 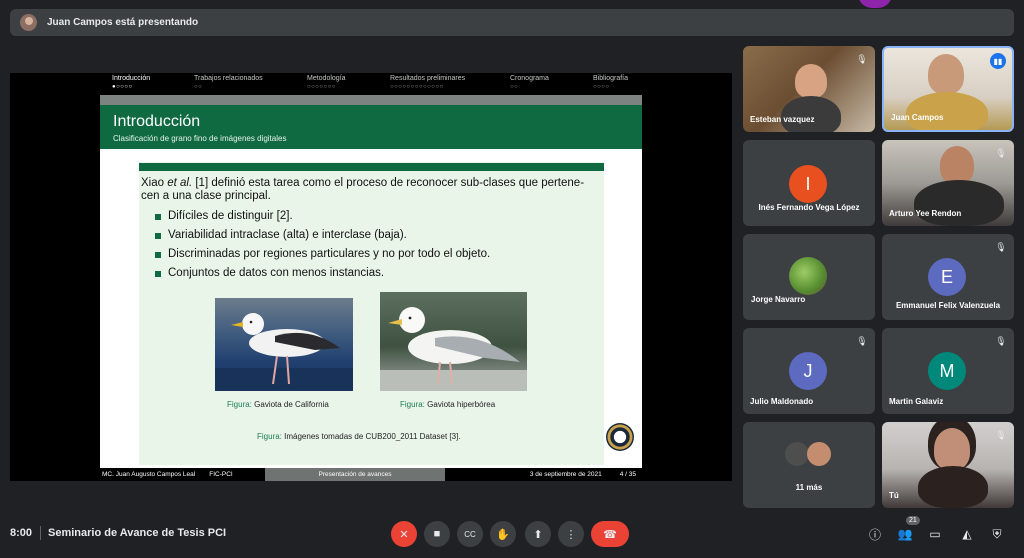 What do you see at coordinates (998, 61) in the screenshot?
I see `speaking-icon: ▮▮` at bounding box center [998, 61].